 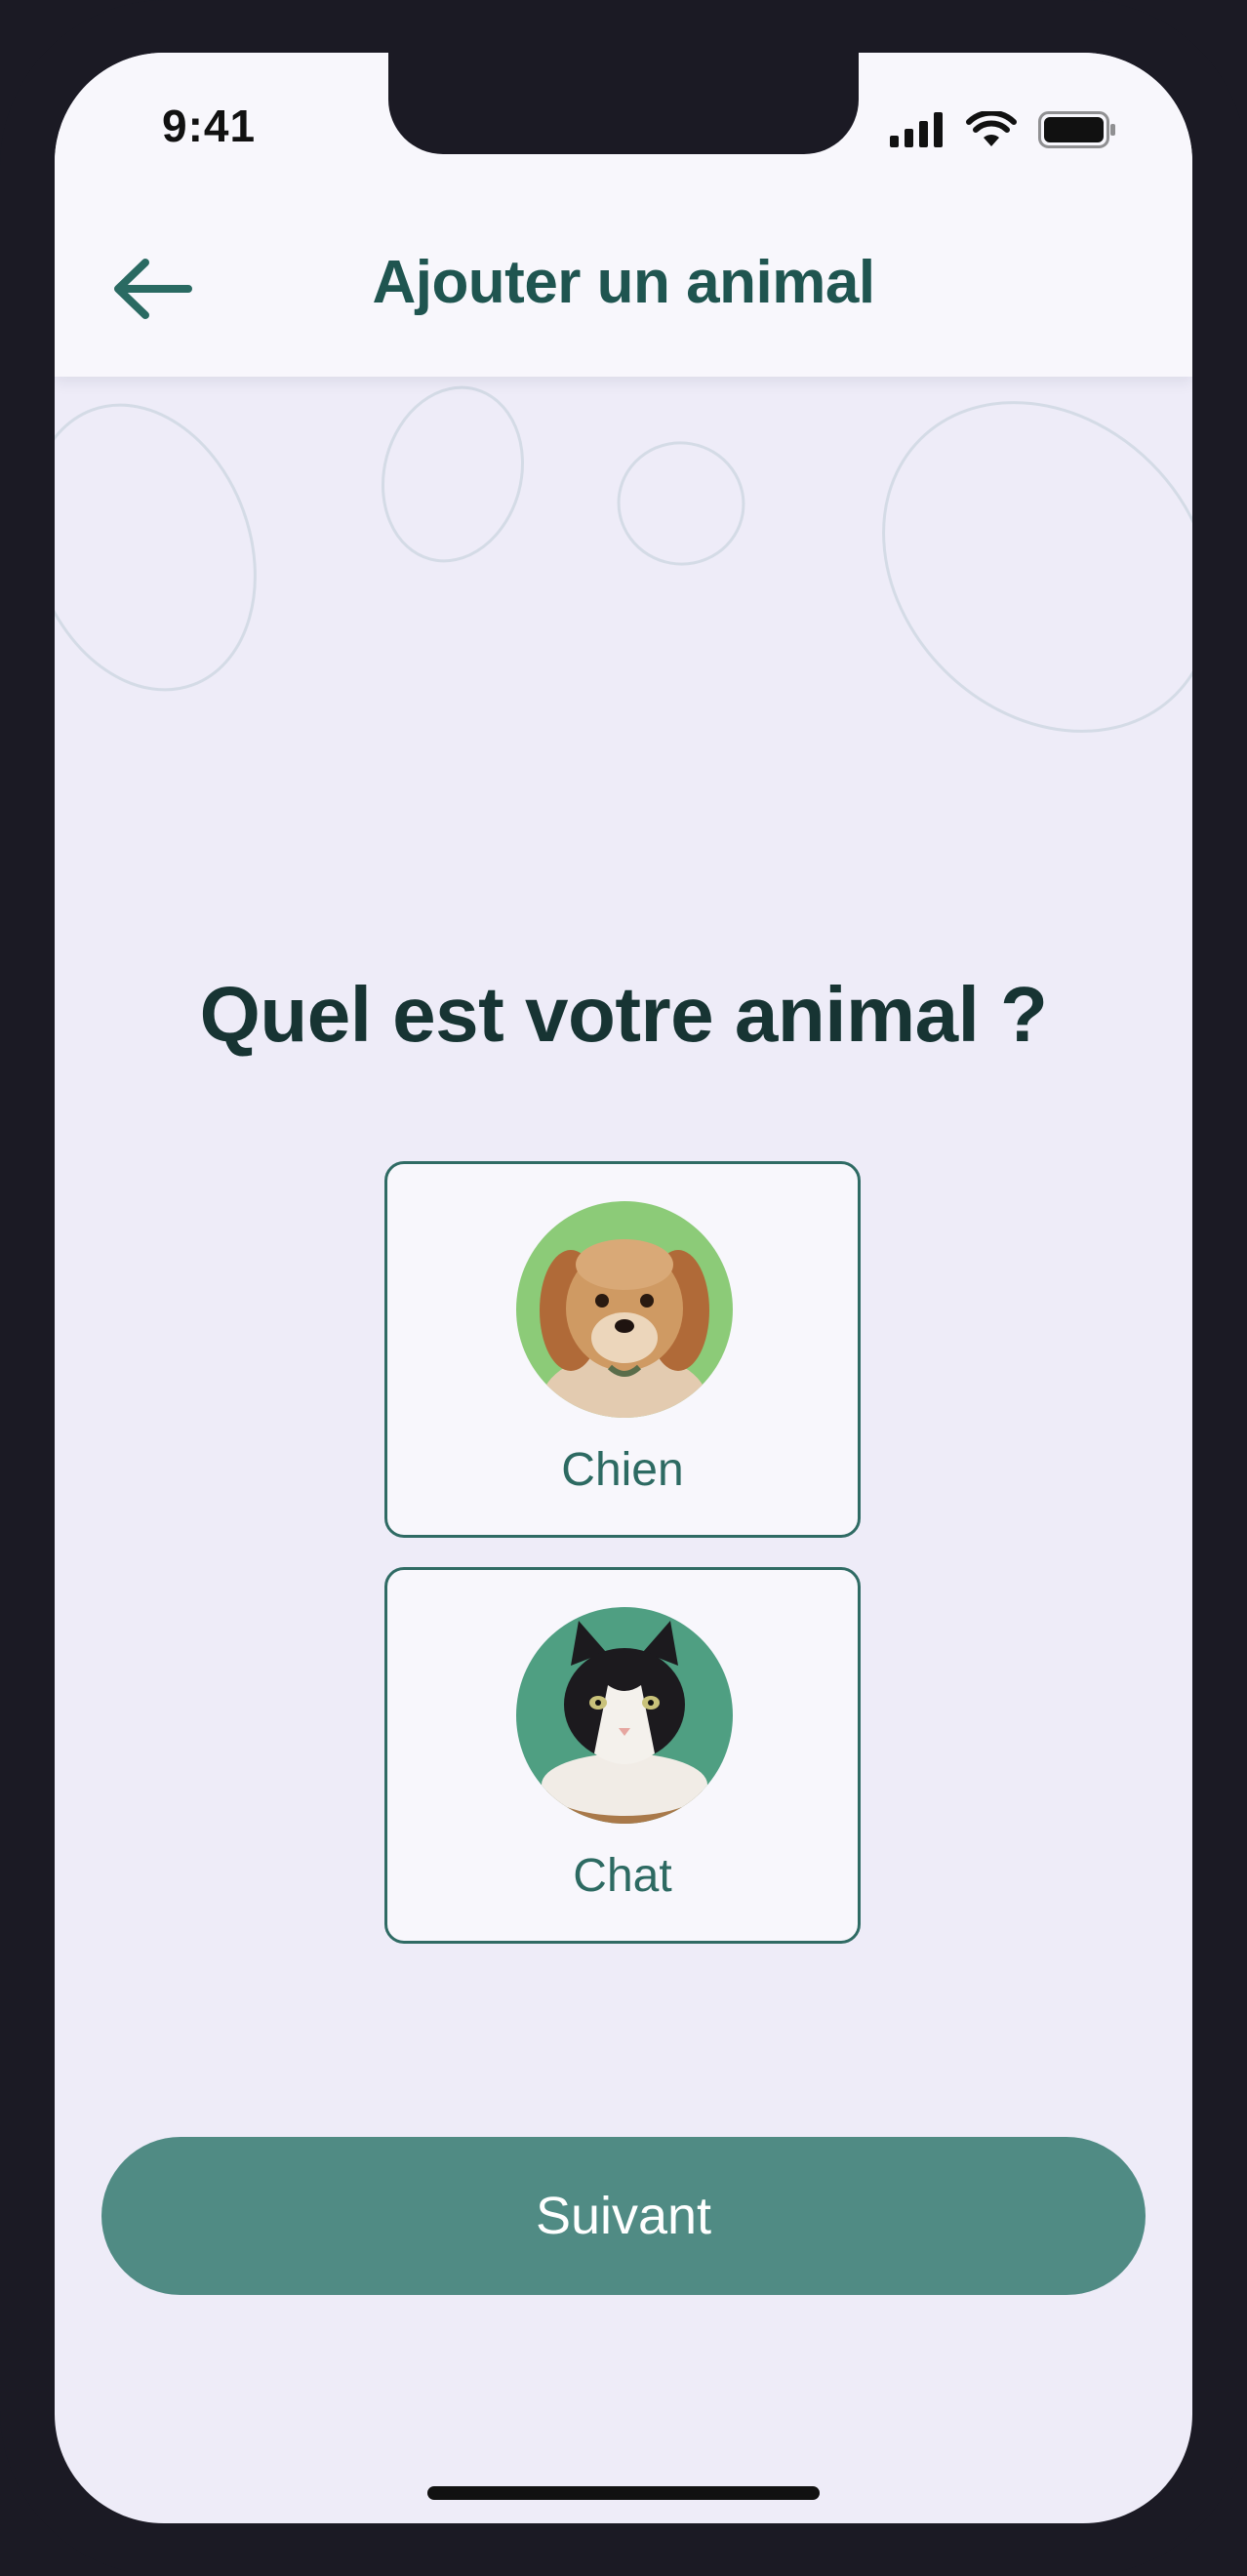 What do you see at coordinates (623, 282) in the screenshot?
I see `page-title: Ajouter un animal` at bounding box center [623, 282].